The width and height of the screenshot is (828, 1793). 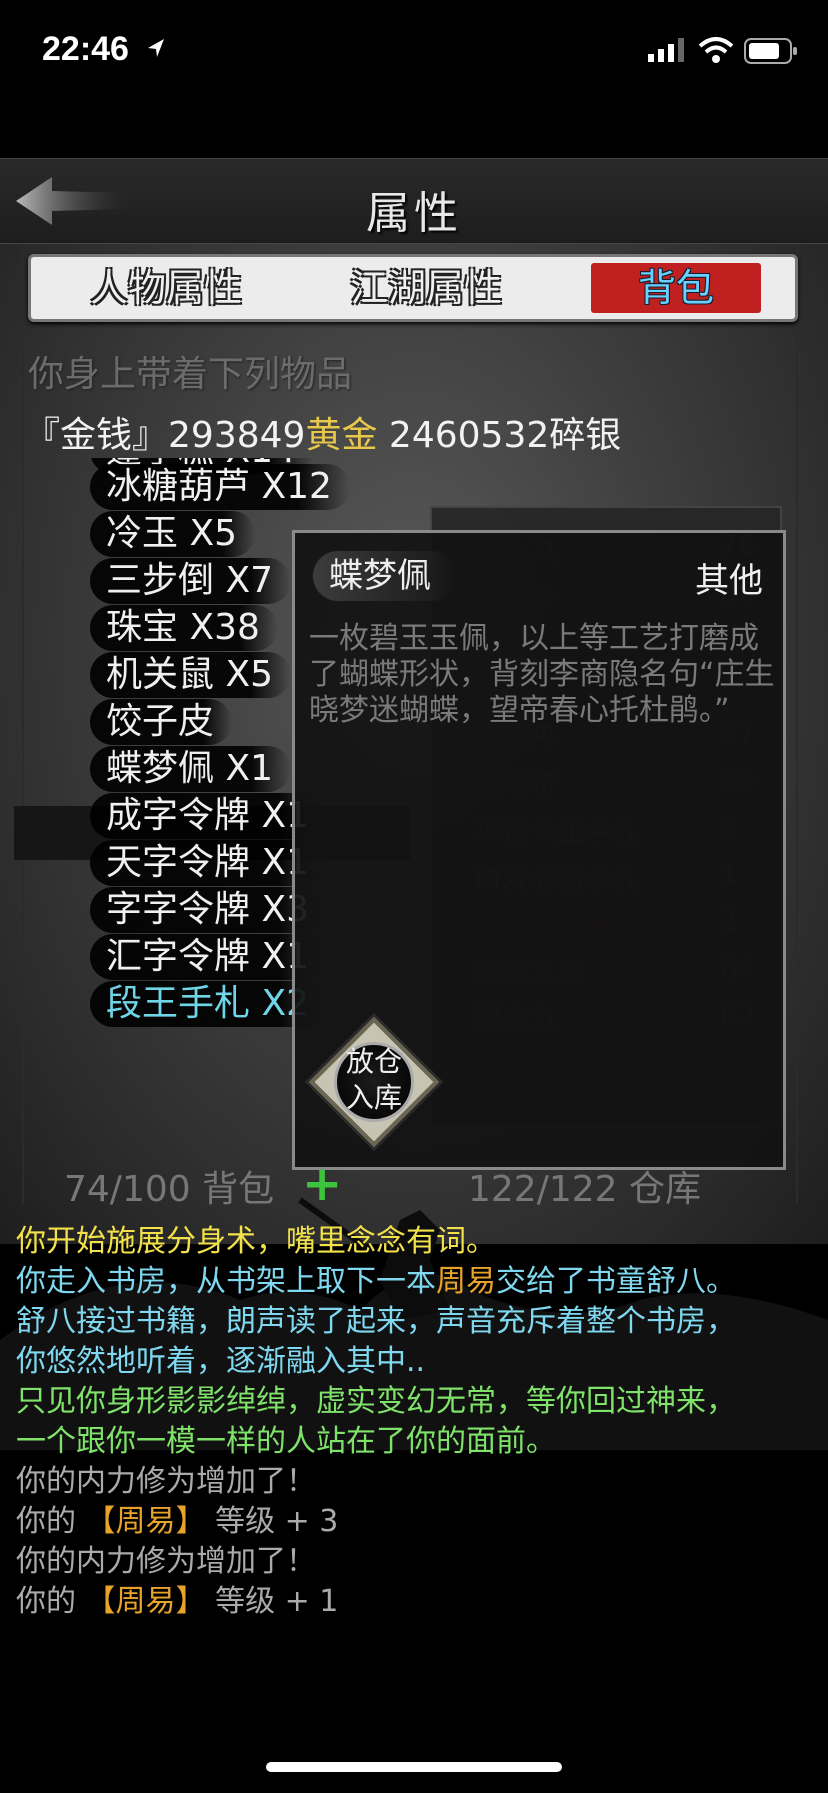 I want to click on log-text: 一个跟你一模一样的人站在了你的面前。, so click(x=286, y=1441).